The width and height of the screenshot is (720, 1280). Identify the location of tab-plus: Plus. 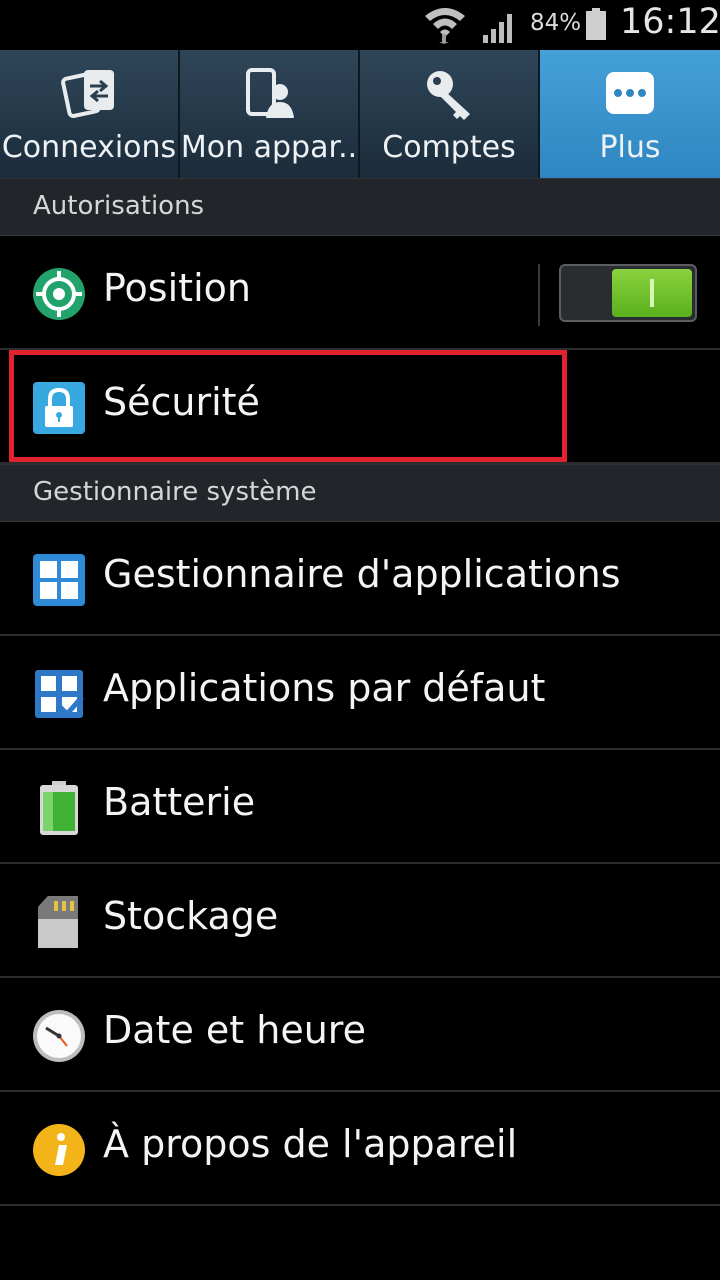
(630, 114).